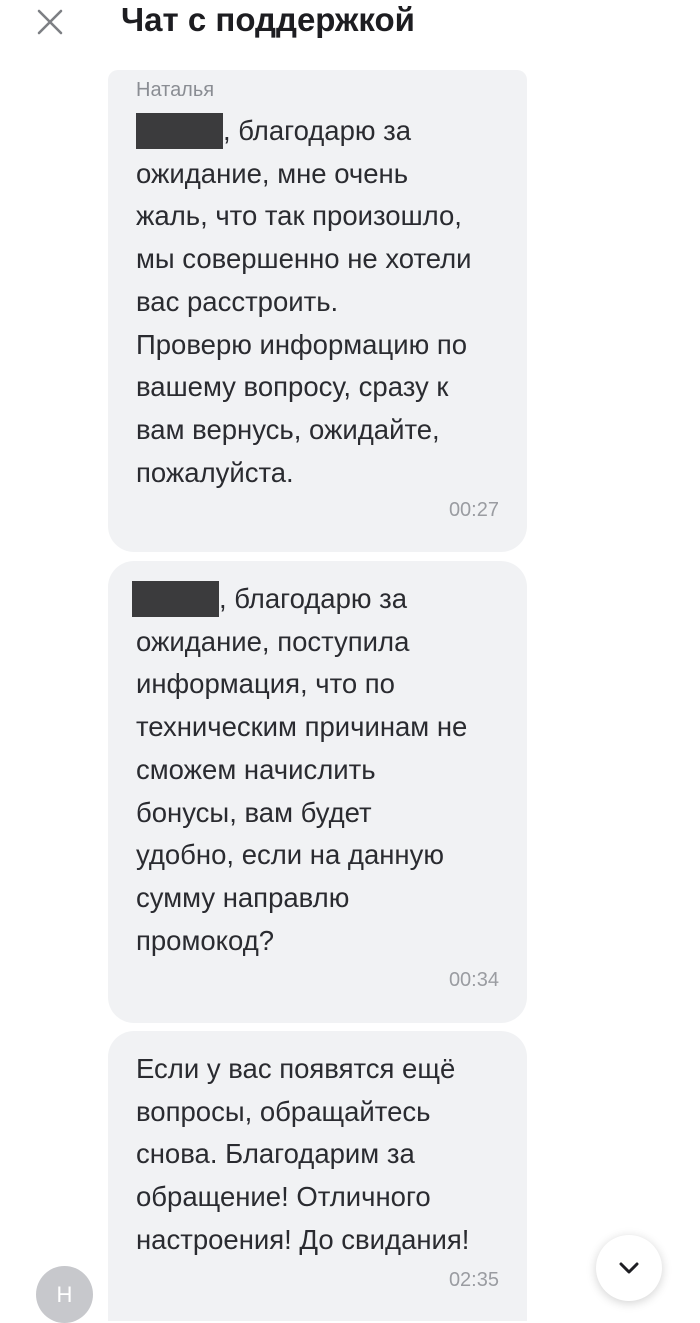 The width and height of the screenshot is (700, 1323). I want to click on message-time: 00:34, so click(473, 980).